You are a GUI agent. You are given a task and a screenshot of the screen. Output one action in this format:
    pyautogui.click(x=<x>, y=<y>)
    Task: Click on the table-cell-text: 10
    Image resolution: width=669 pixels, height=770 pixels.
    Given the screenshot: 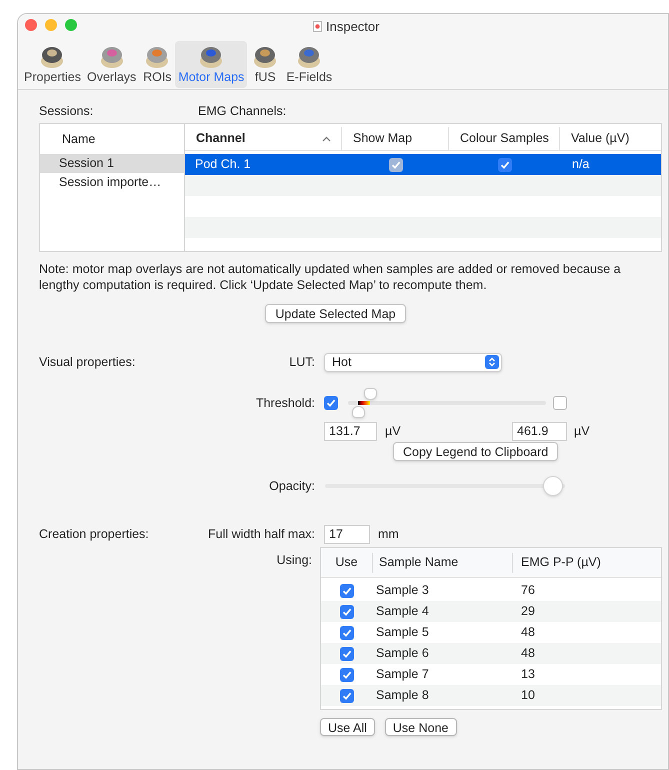 What is the action you would take?
    pyautogui.click(x=527, y=695)
    